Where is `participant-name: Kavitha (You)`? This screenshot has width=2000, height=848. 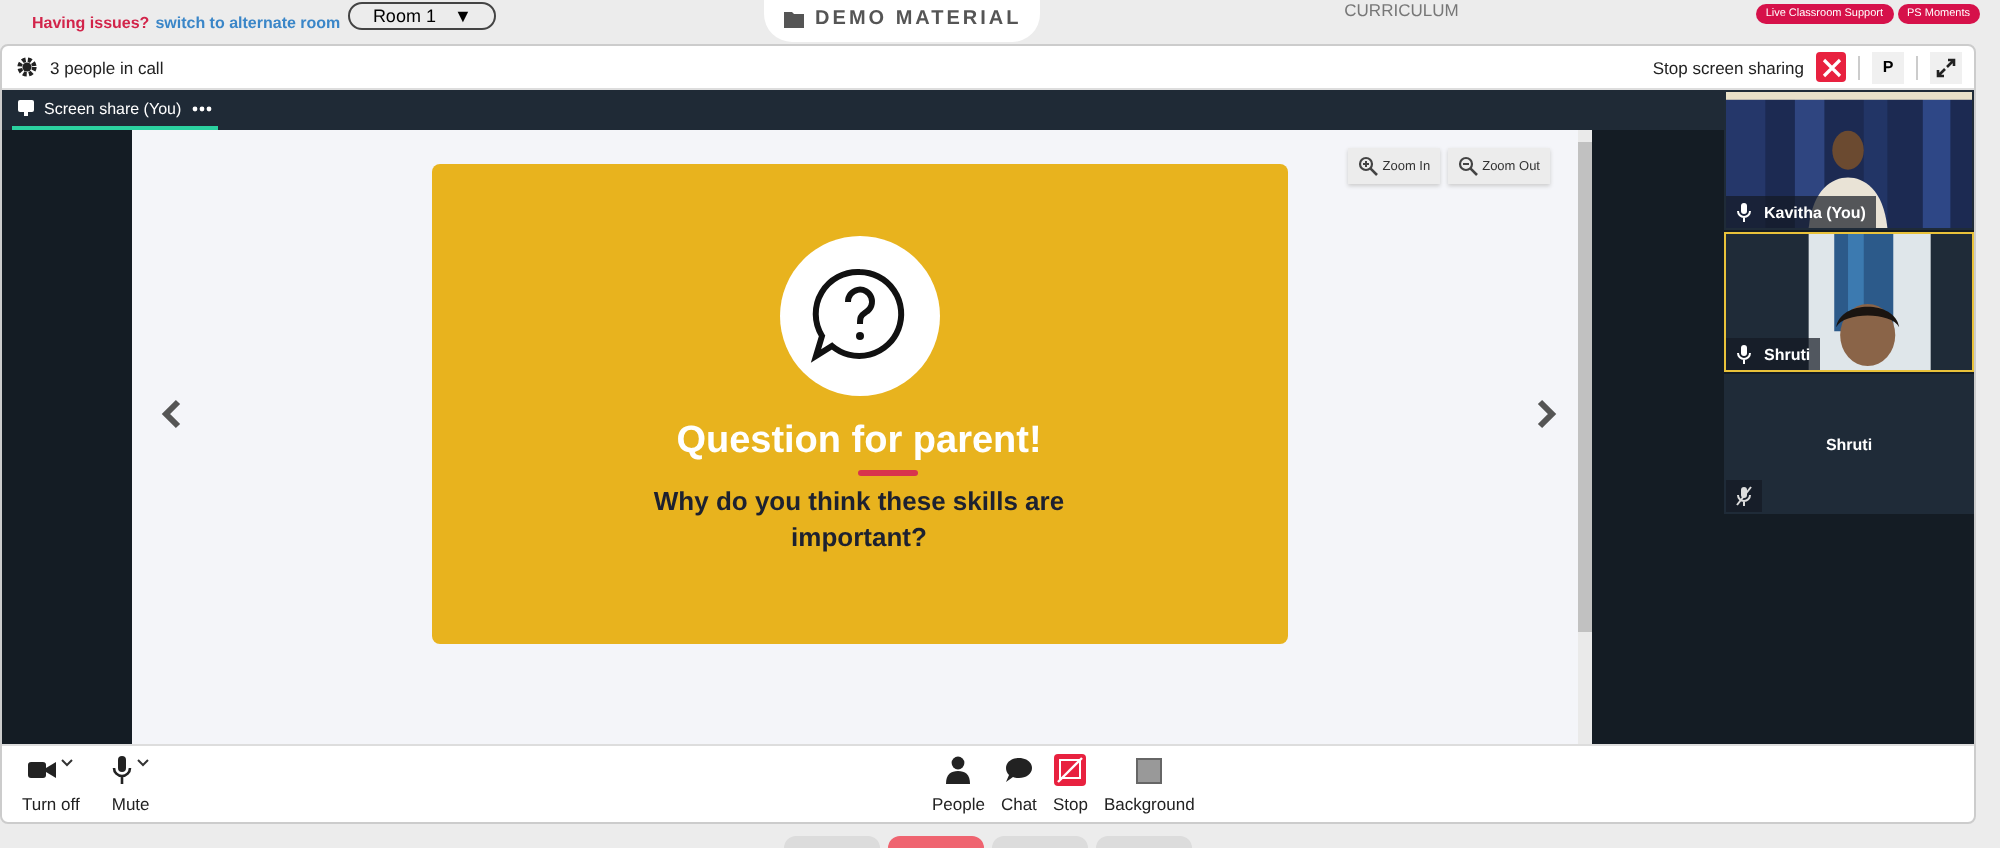
participant-name: Kavitha (You) is located at coordinates (1815, 212).